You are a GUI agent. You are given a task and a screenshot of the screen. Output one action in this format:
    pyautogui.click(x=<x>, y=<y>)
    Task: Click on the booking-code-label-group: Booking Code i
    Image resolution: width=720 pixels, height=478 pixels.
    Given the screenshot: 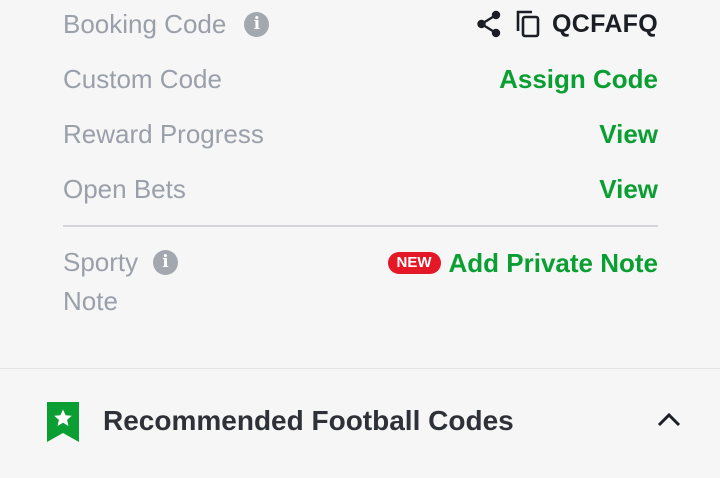 What is the action you would take?
    pyautogui.click(x=166, y=24)
    